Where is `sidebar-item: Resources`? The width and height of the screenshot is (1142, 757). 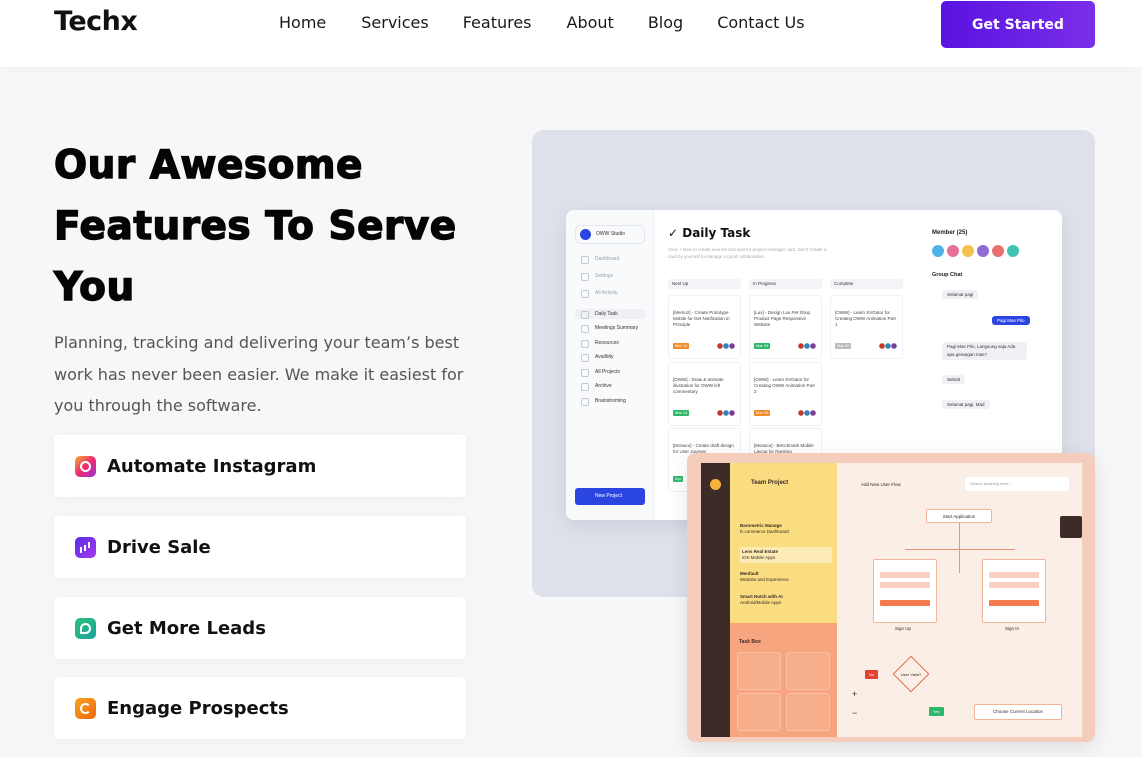
sidebar-item: Resources is located at coordinates (597, 343).